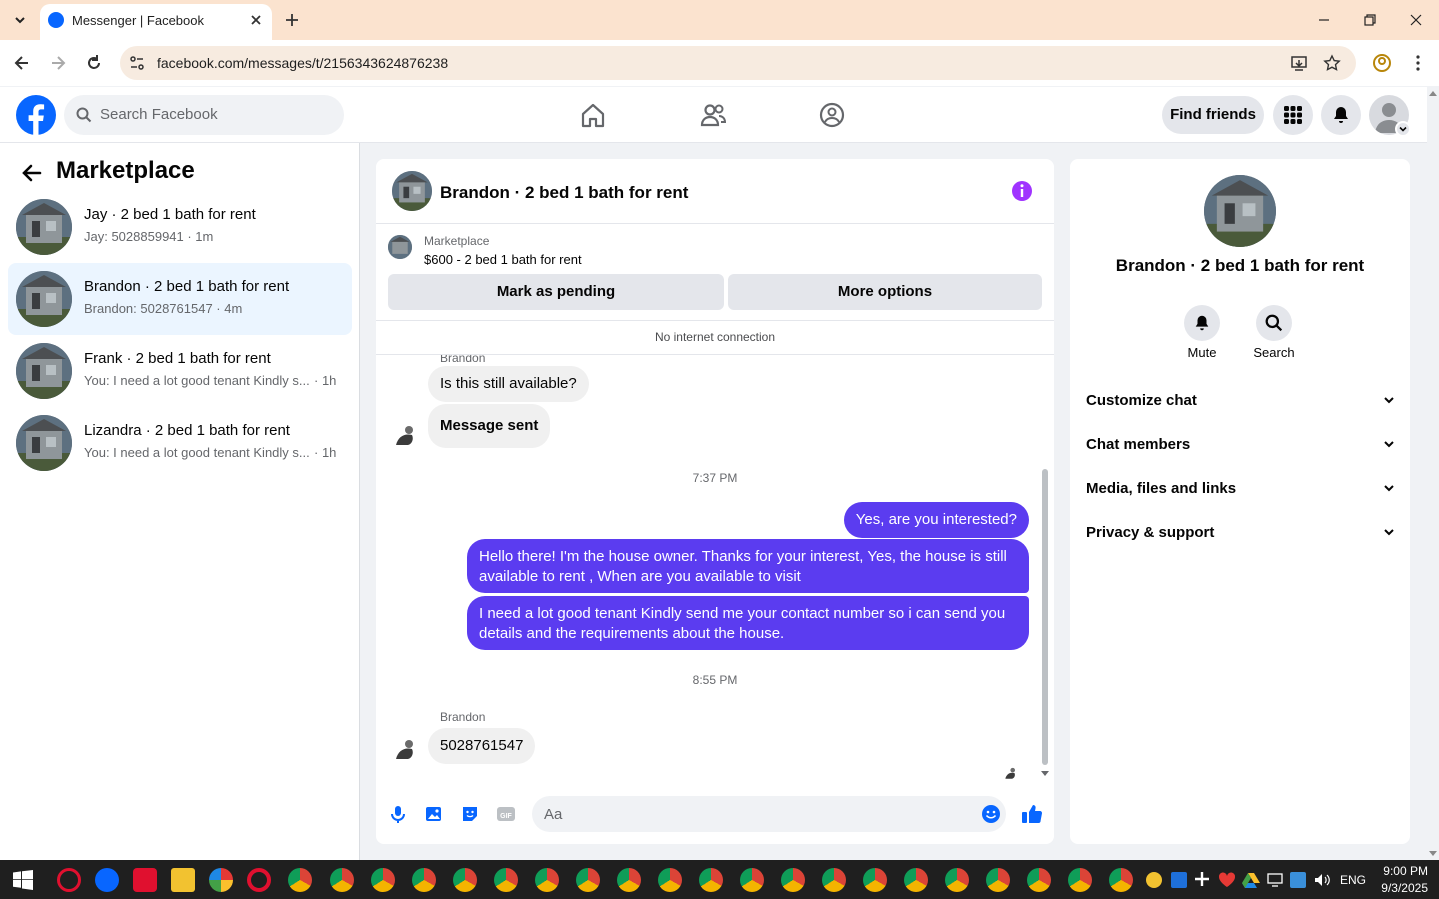 The width and height of the screenshot is (1439, 899). I want to click on mark-as-pending-button: Mark as pending, so click(556, 292).